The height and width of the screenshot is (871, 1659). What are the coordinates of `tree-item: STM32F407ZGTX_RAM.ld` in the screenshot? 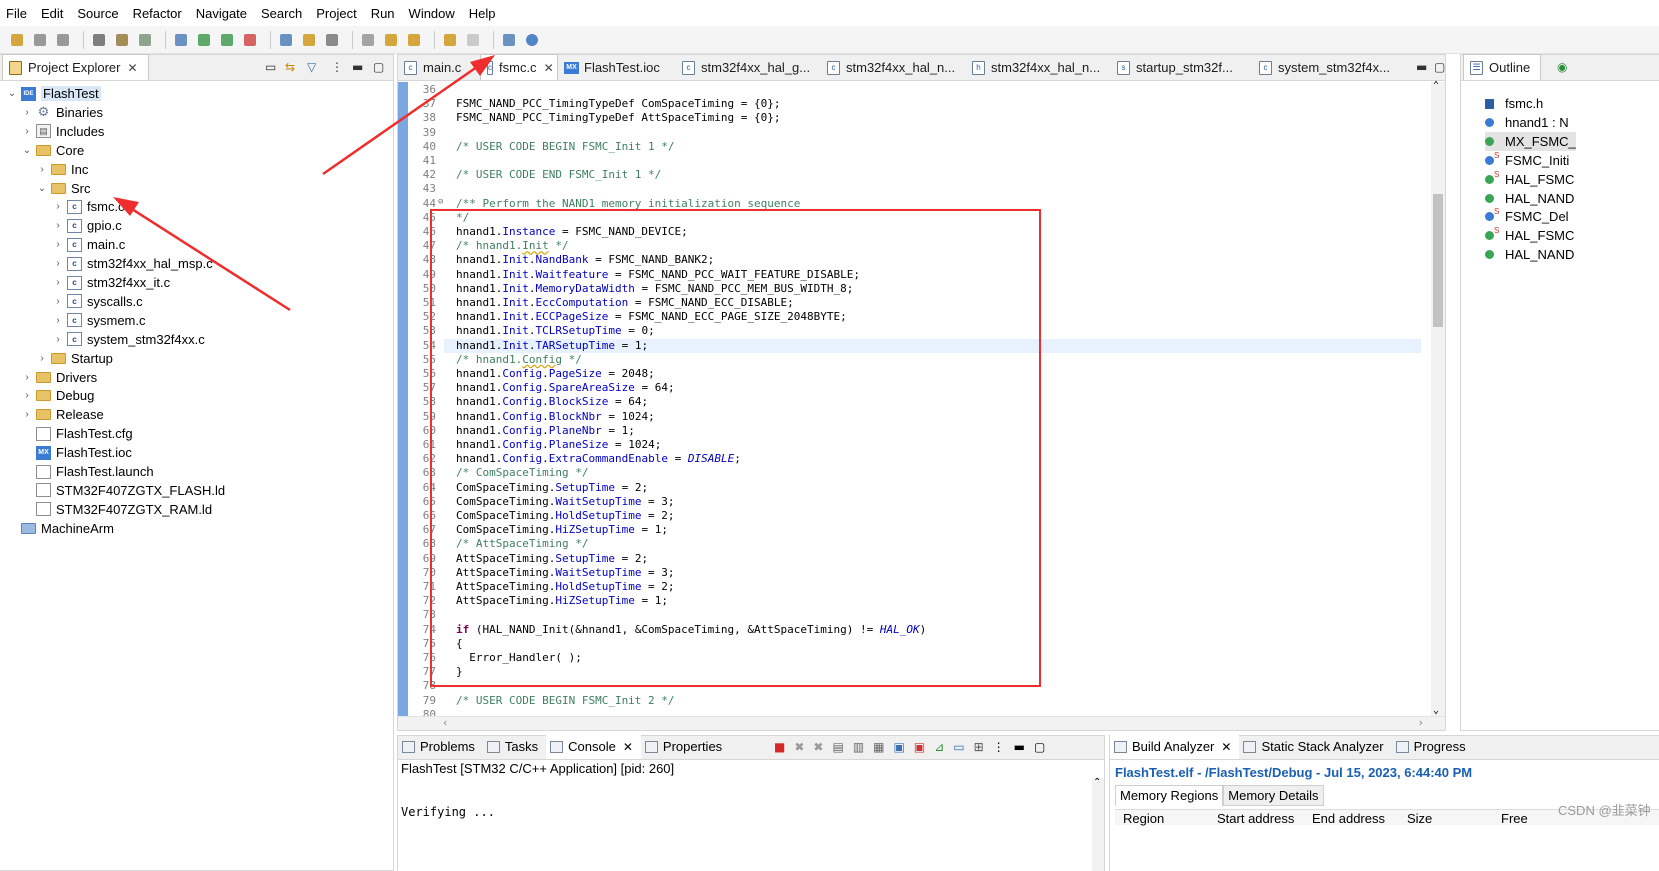 It's located at (116, 509).